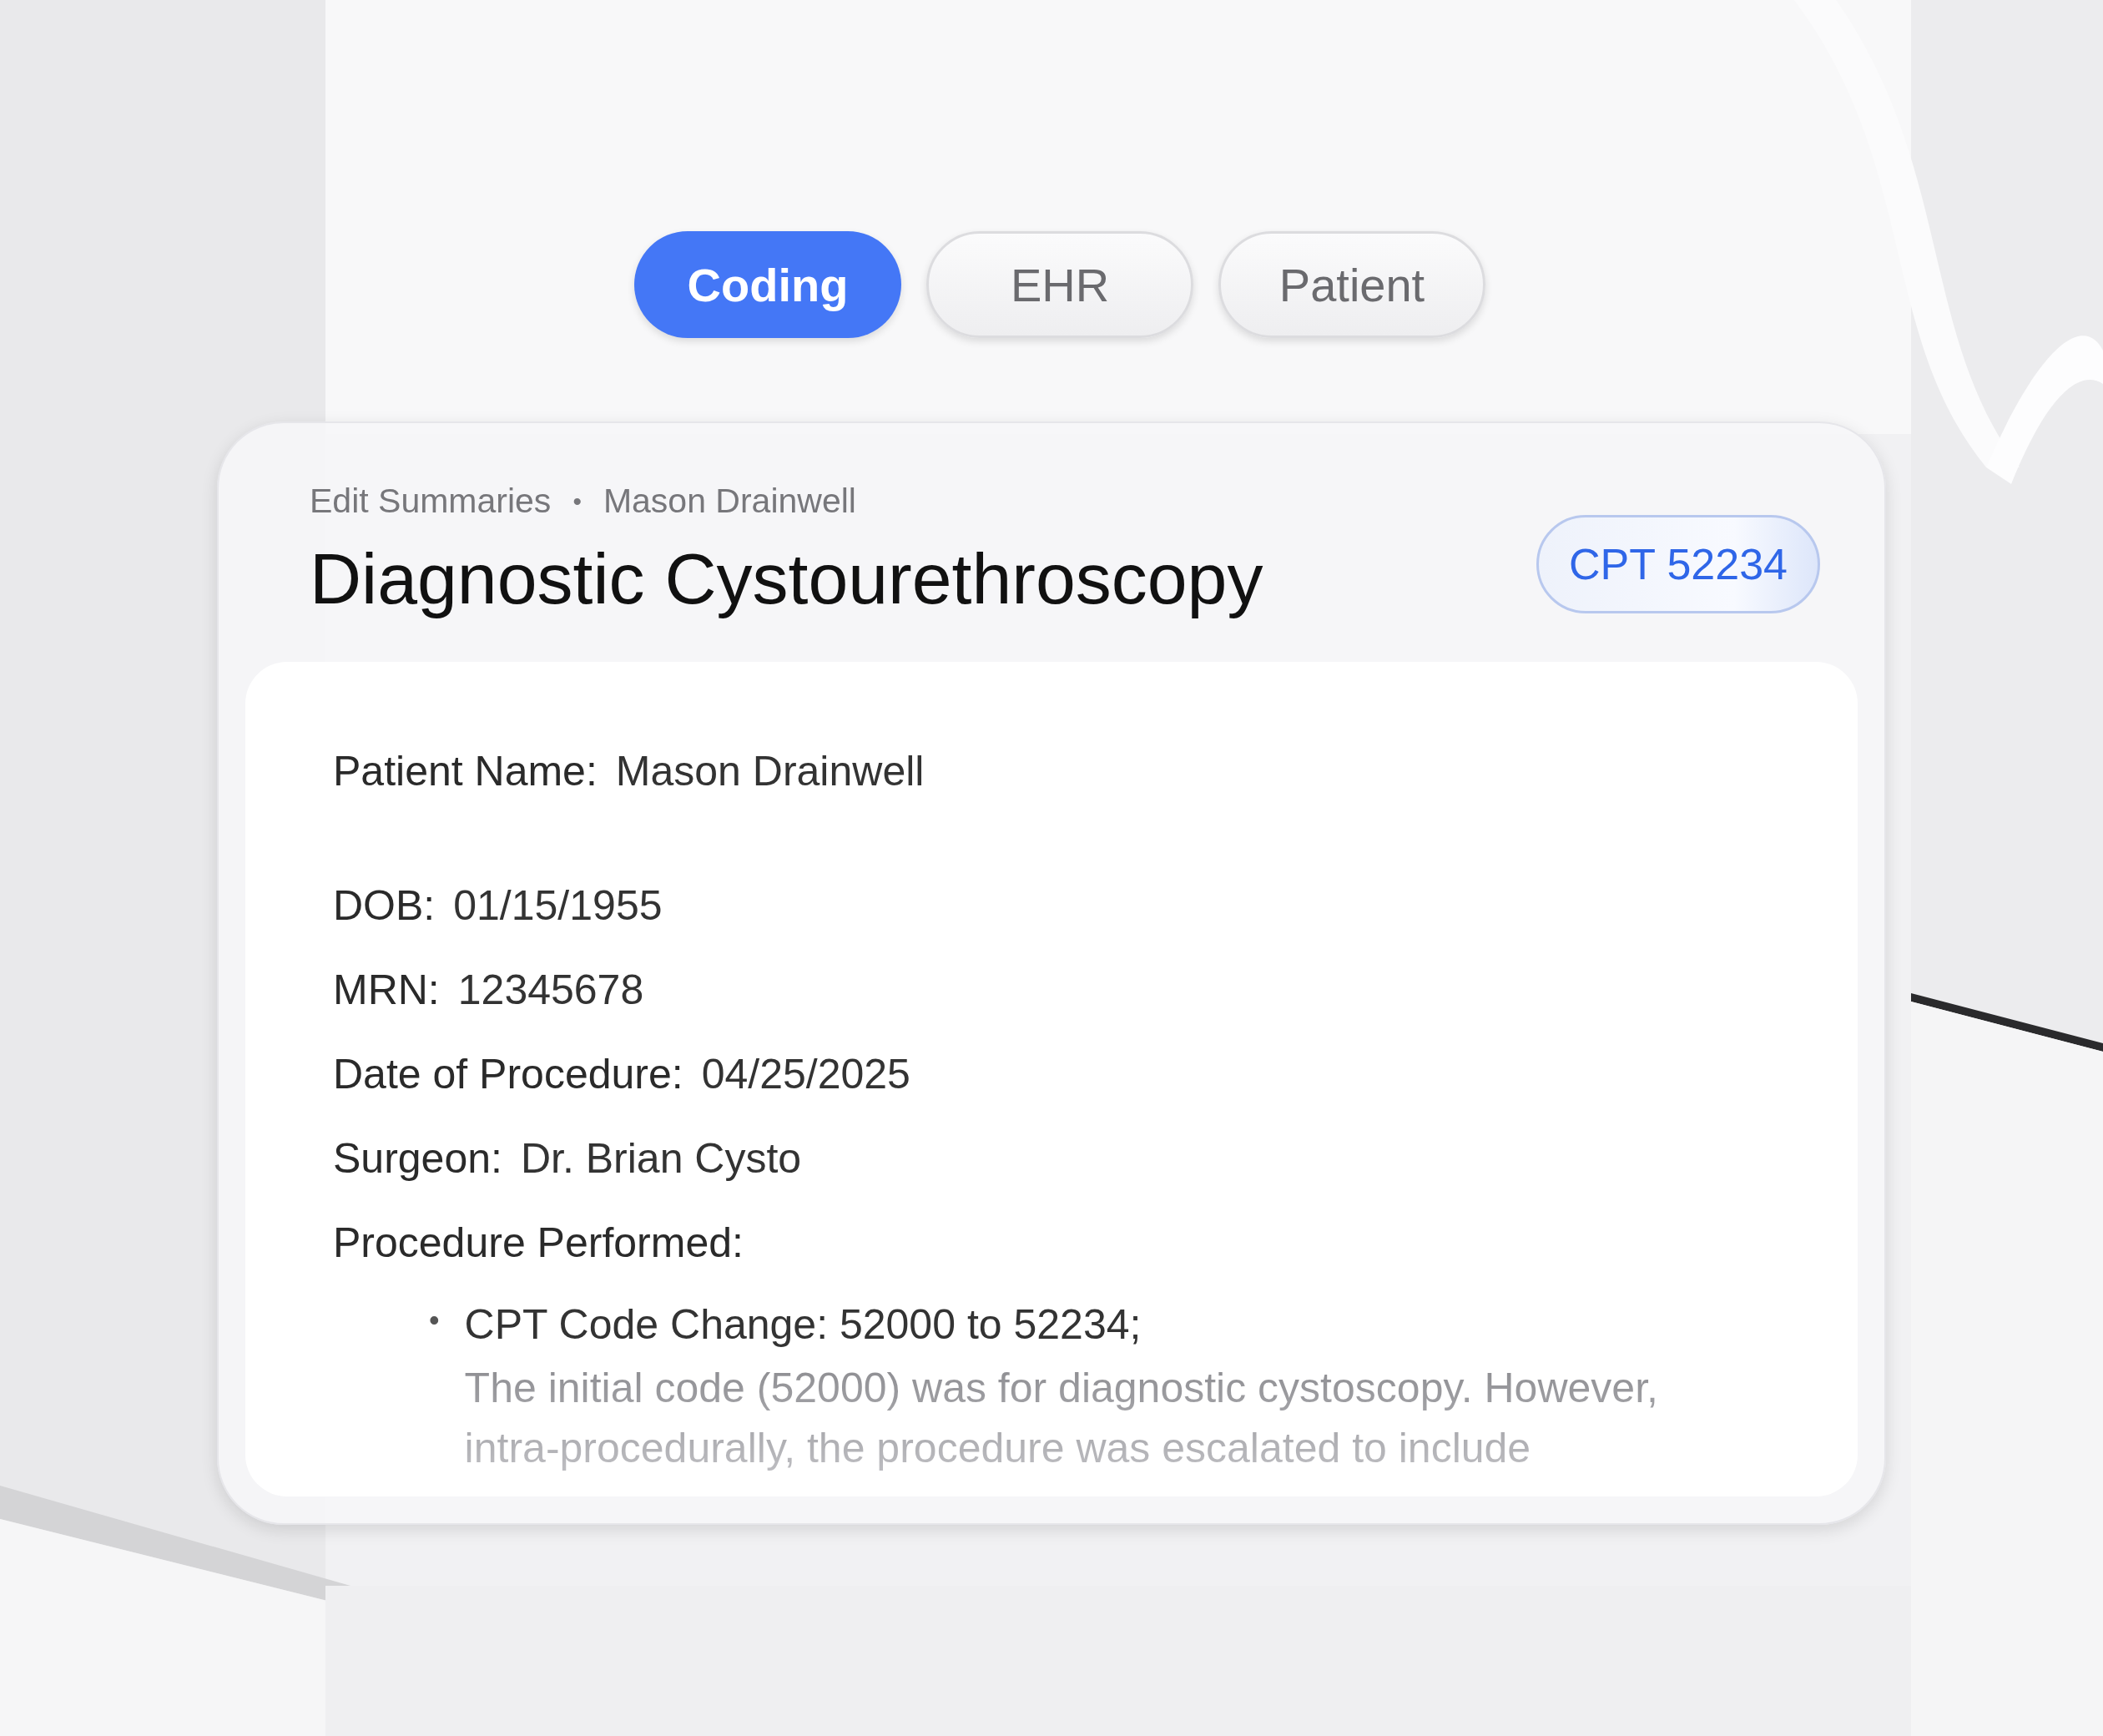 This screenshot has width=2103, height=1736. I want to click on field-value: 04/25/2025, so click(806, 1073).